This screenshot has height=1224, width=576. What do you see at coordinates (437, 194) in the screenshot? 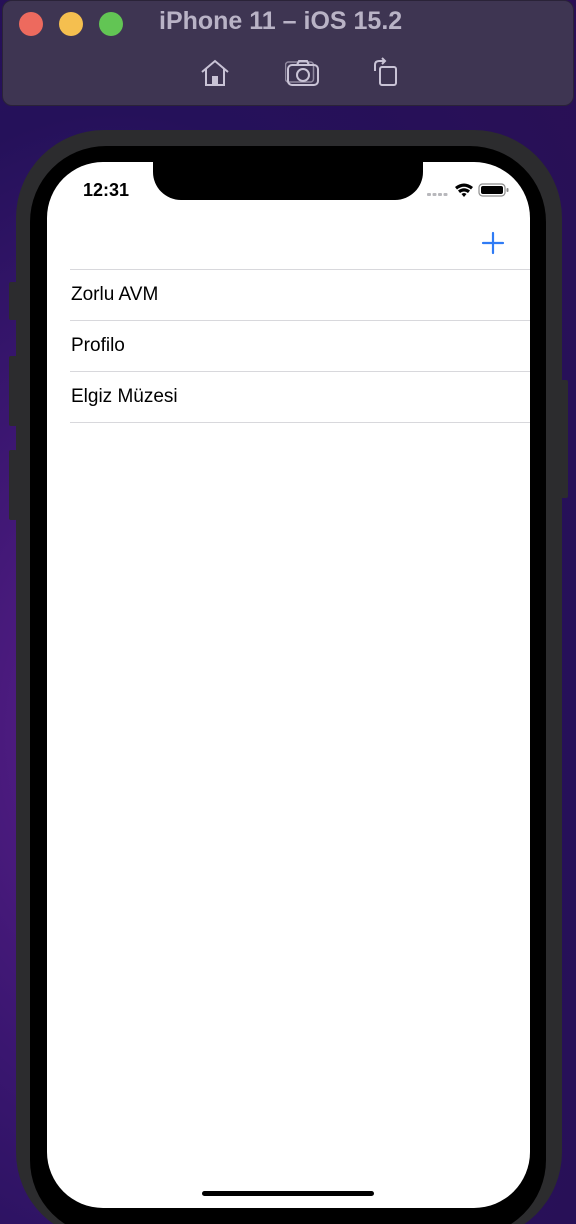
I see `cellular-signal-icon` at bounding box center [437, 194].